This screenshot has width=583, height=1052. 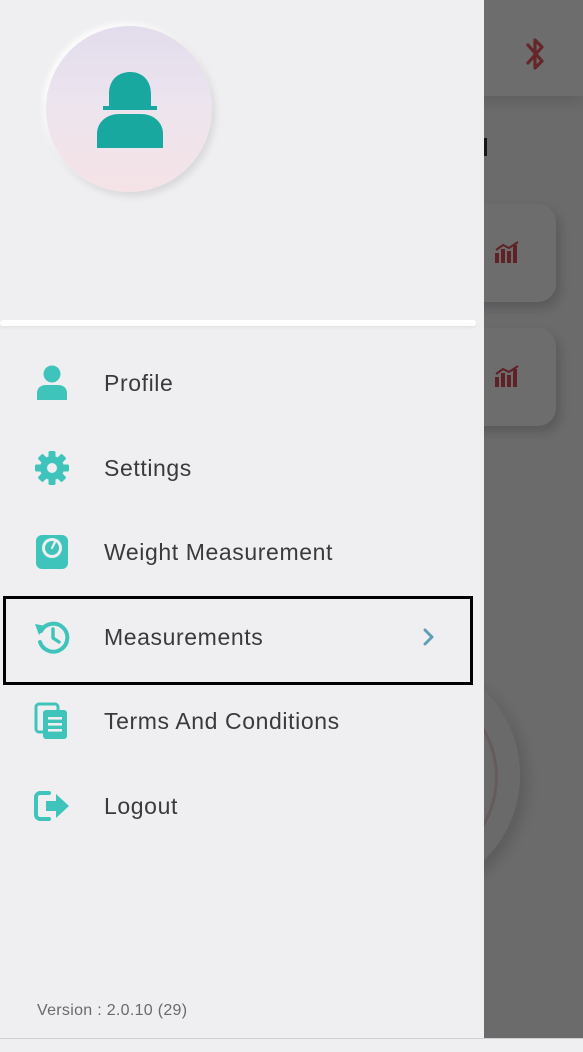 I want to click on menu-item-label: Settings, so click(x=148, y=467).